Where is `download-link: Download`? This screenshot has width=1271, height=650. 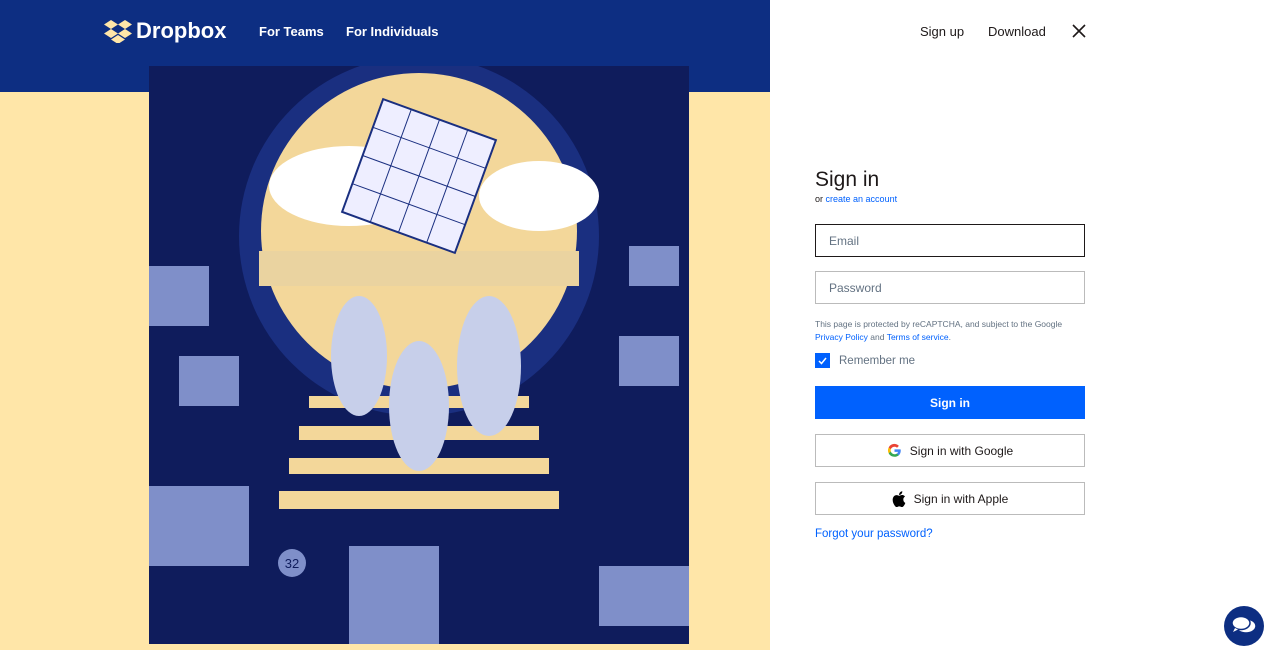
download-link: Download is located at coordinates (1017, 31).